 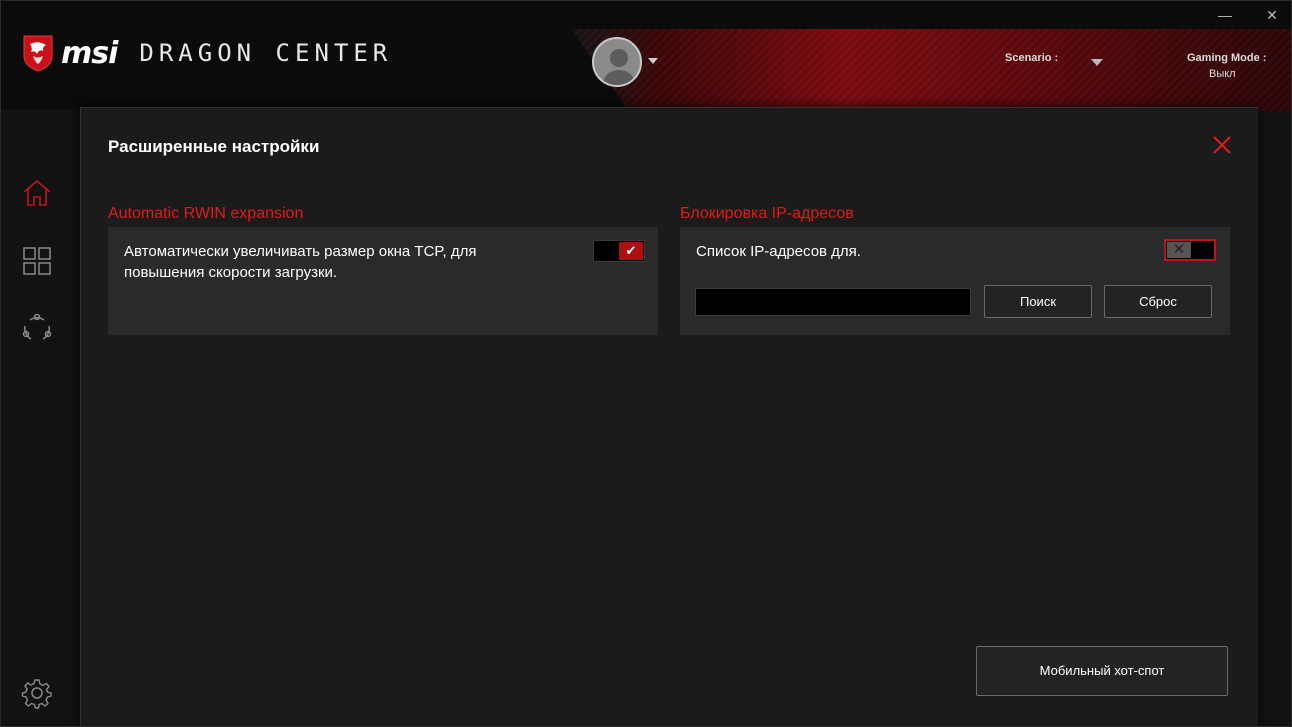 What do you see at coordinates (778, 251) in the screenshot?
I see `ip-block-description: Список IP-адресов для.` at bounding box center [778, 251].